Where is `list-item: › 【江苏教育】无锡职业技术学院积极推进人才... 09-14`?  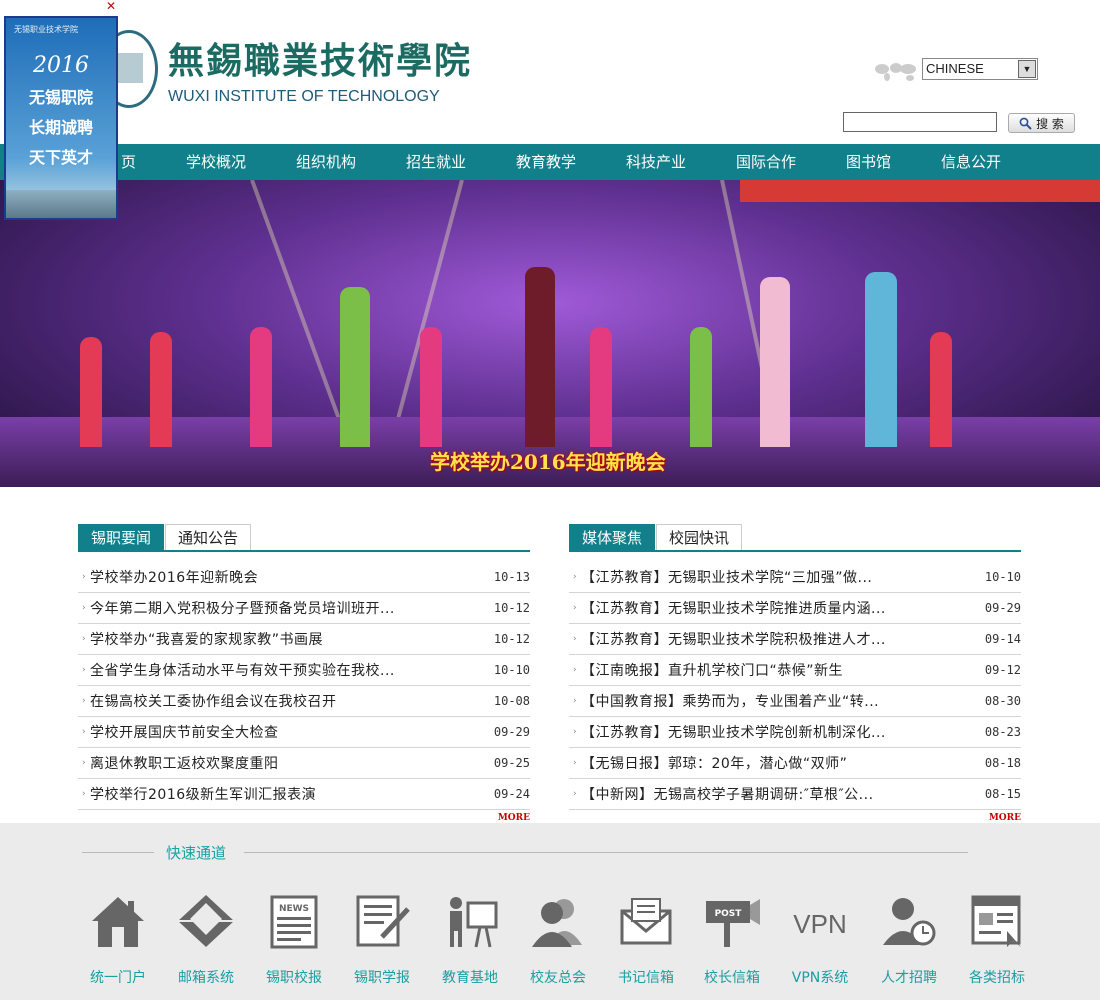
list-item: › 【江苏教育】无锡职业技术学院积极推进人才... 09-14 is located at coordinates (795, 639).